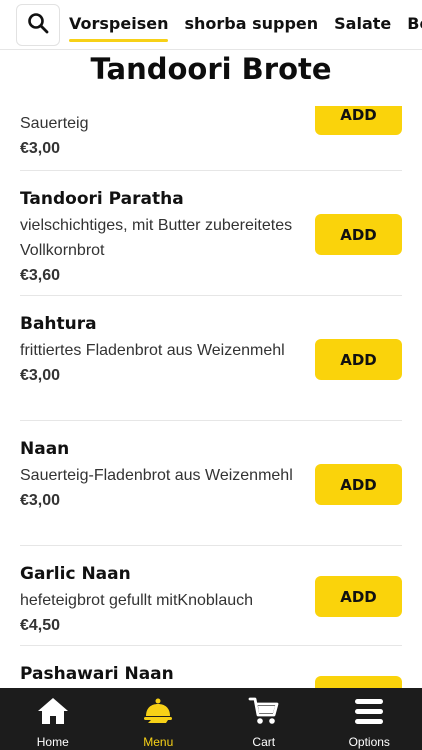 This screenshot has width=422, height=750. I want to click on nav-cart: Cart, so click(264, 719).